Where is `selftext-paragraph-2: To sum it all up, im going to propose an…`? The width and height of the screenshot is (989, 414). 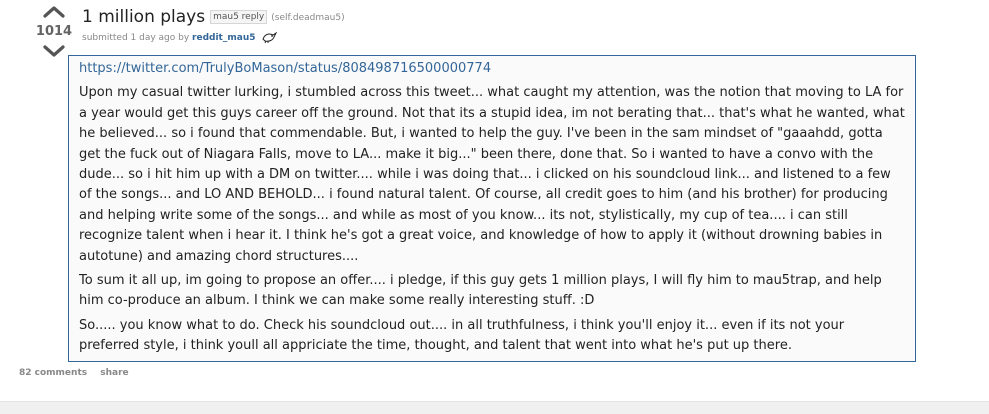 selftext-paragraph-2: To sum it all up, im going to propose an… is located at coordinates (480, 291).